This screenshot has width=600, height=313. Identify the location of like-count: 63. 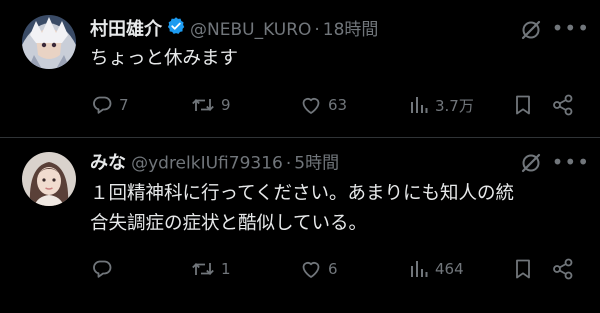
(338, 105).